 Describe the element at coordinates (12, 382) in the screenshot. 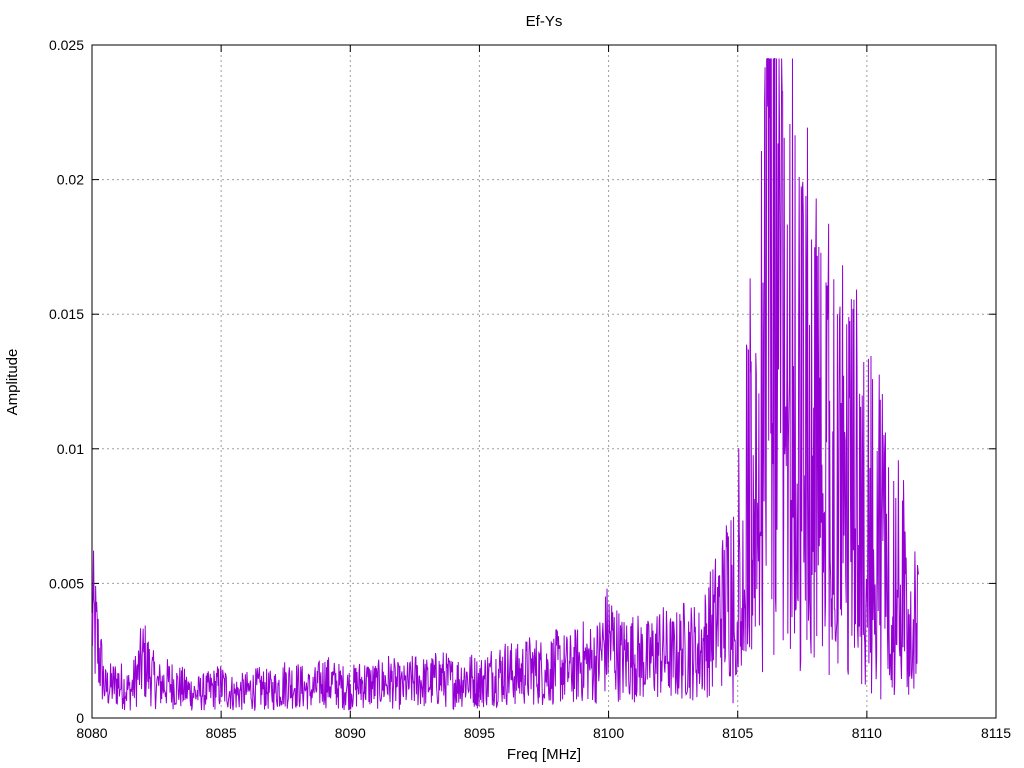

I see `y-axis-label: Amplitude` at that location.